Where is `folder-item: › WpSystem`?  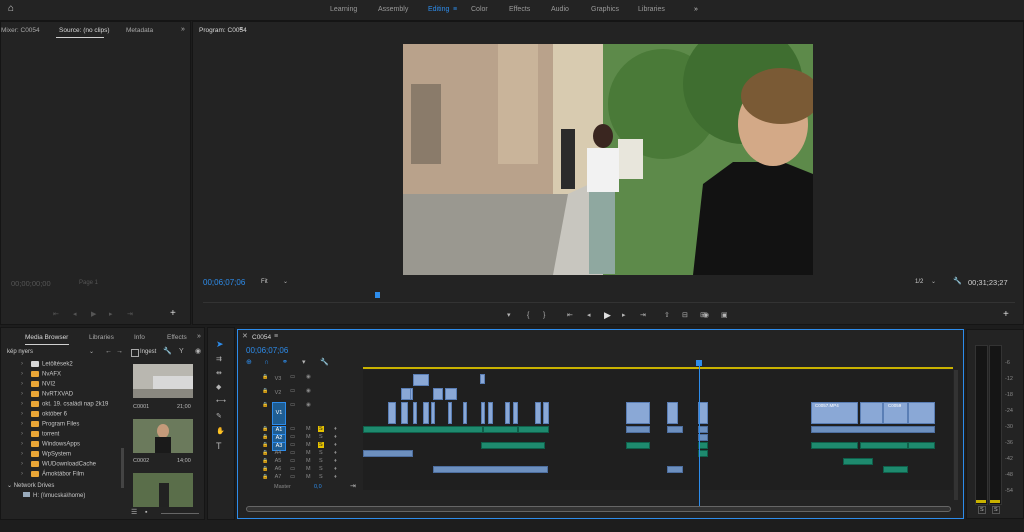 folder-item: › WpSystem is located at coordinates (46, 454).